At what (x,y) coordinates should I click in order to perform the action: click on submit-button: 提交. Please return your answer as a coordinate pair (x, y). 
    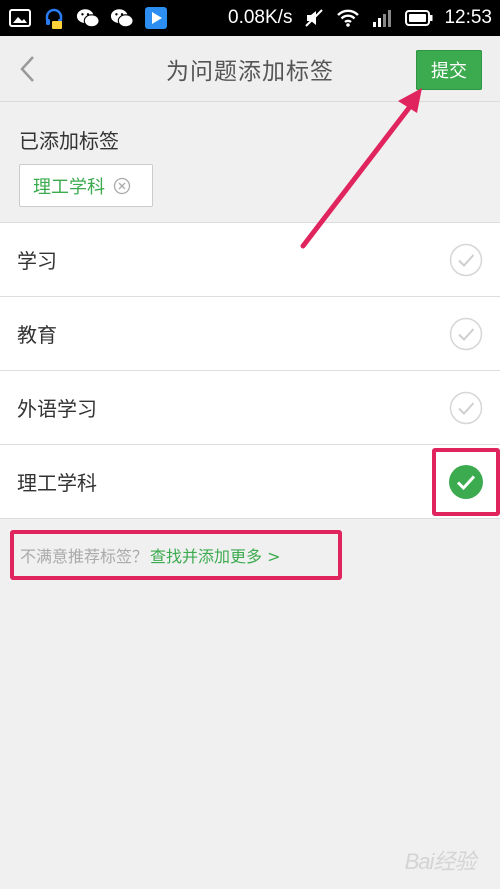
    Looking at the image, I should click on (449, 70).